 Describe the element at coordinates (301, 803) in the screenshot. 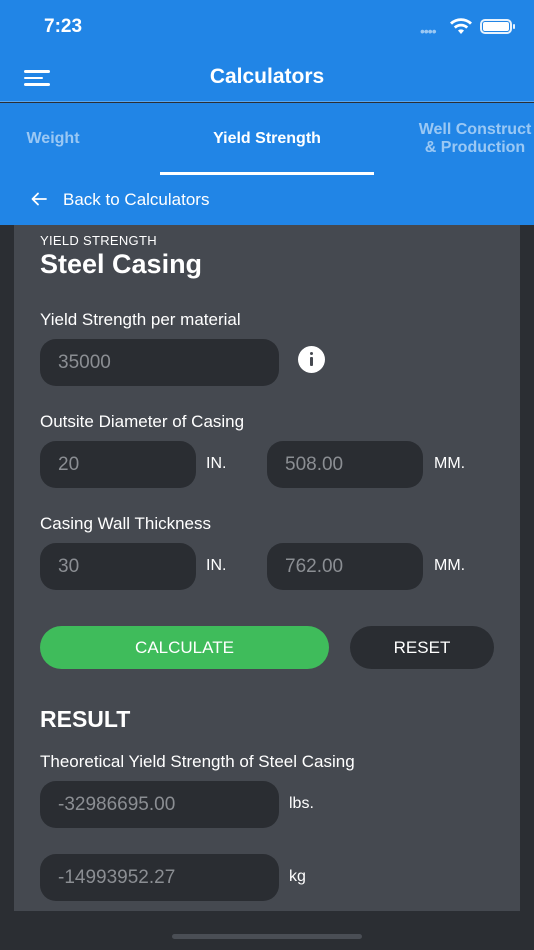

I see `result-lbs-unit: lbs.` at that location.